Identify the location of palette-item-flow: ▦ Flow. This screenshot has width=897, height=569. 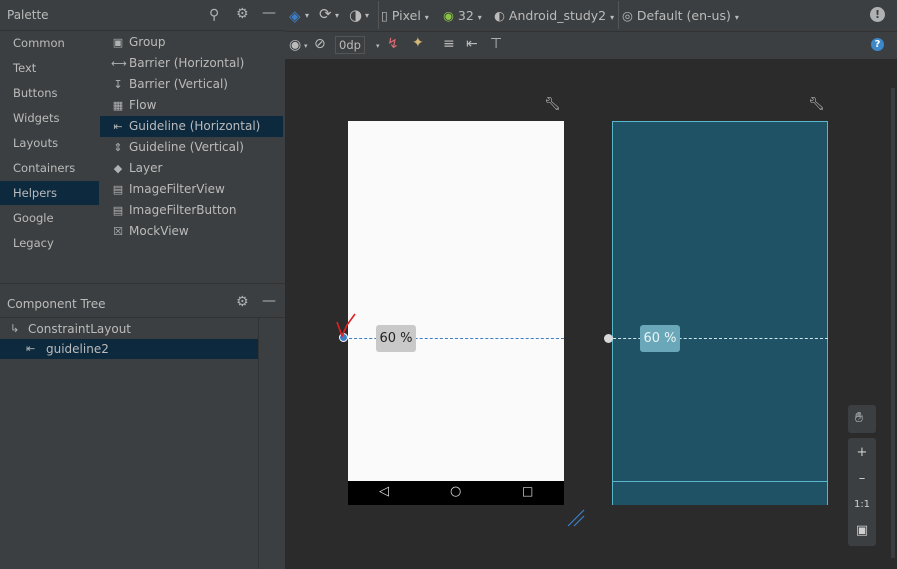
(191, 105).